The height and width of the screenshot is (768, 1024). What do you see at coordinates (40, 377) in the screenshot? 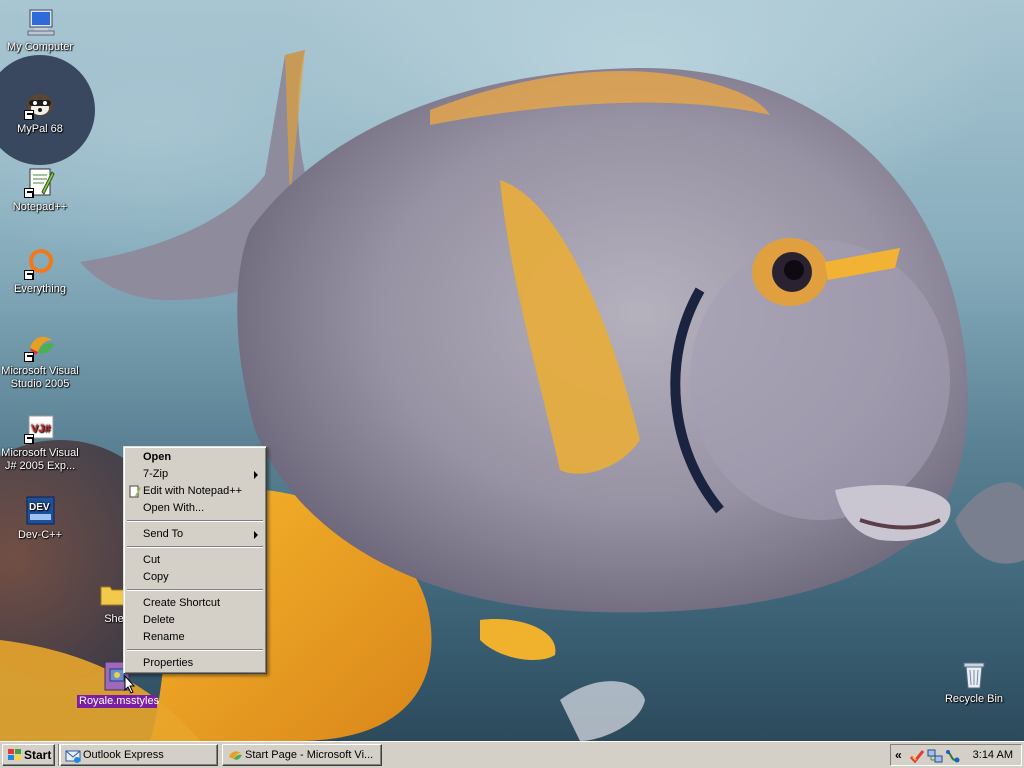
I see `desktop-icon-label: Microsoft Visual Studio 2005` at bounding box center [40, 377].